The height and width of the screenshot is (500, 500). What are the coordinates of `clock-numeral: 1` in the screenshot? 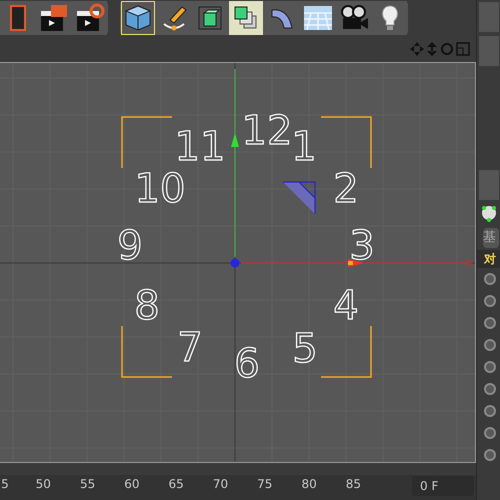 It's located at (304, 147).